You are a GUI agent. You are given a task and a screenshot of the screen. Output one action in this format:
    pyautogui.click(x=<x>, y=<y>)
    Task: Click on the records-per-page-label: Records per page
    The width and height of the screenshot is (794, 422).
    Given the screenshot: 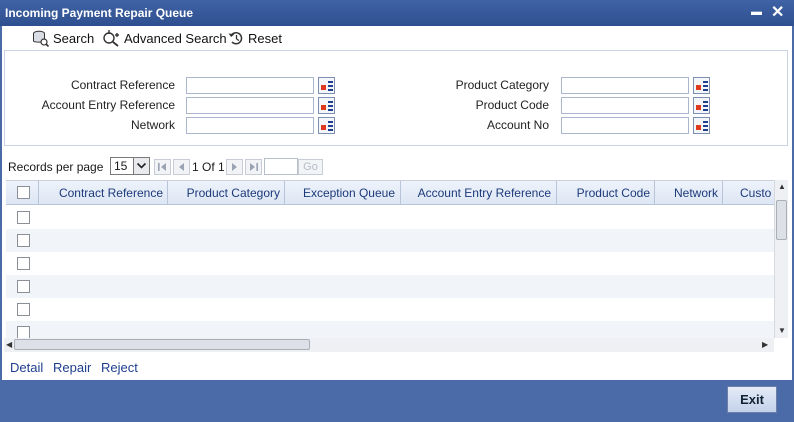 What is the action you would take?
    pyautogui.click(x=56, y=167)
    